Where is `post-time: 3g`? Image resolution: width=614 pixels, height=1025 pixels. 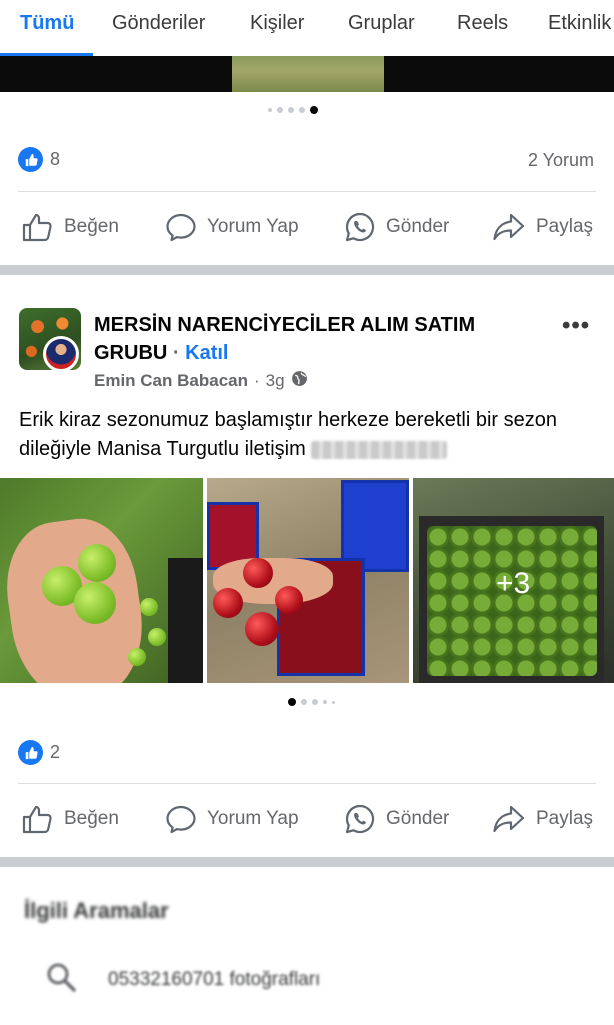
post-time: 3g is located at coordinates (275, 381).